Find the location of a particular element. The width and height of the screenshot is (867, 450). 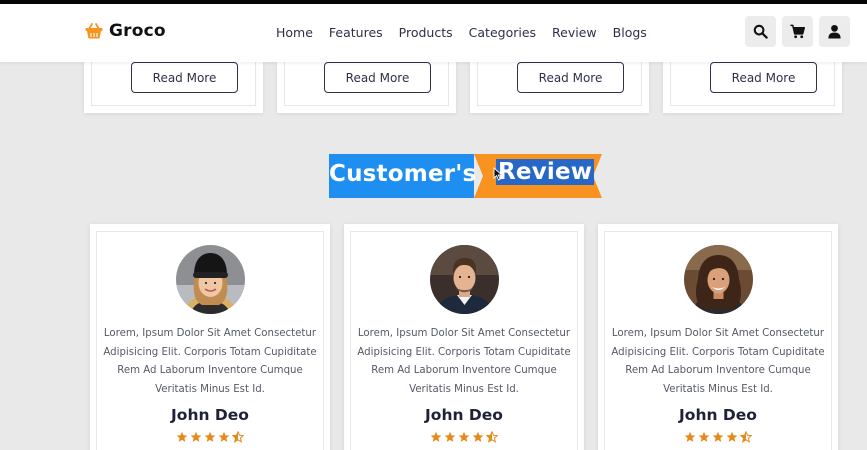

search-button is located at coordinates (760, 31).